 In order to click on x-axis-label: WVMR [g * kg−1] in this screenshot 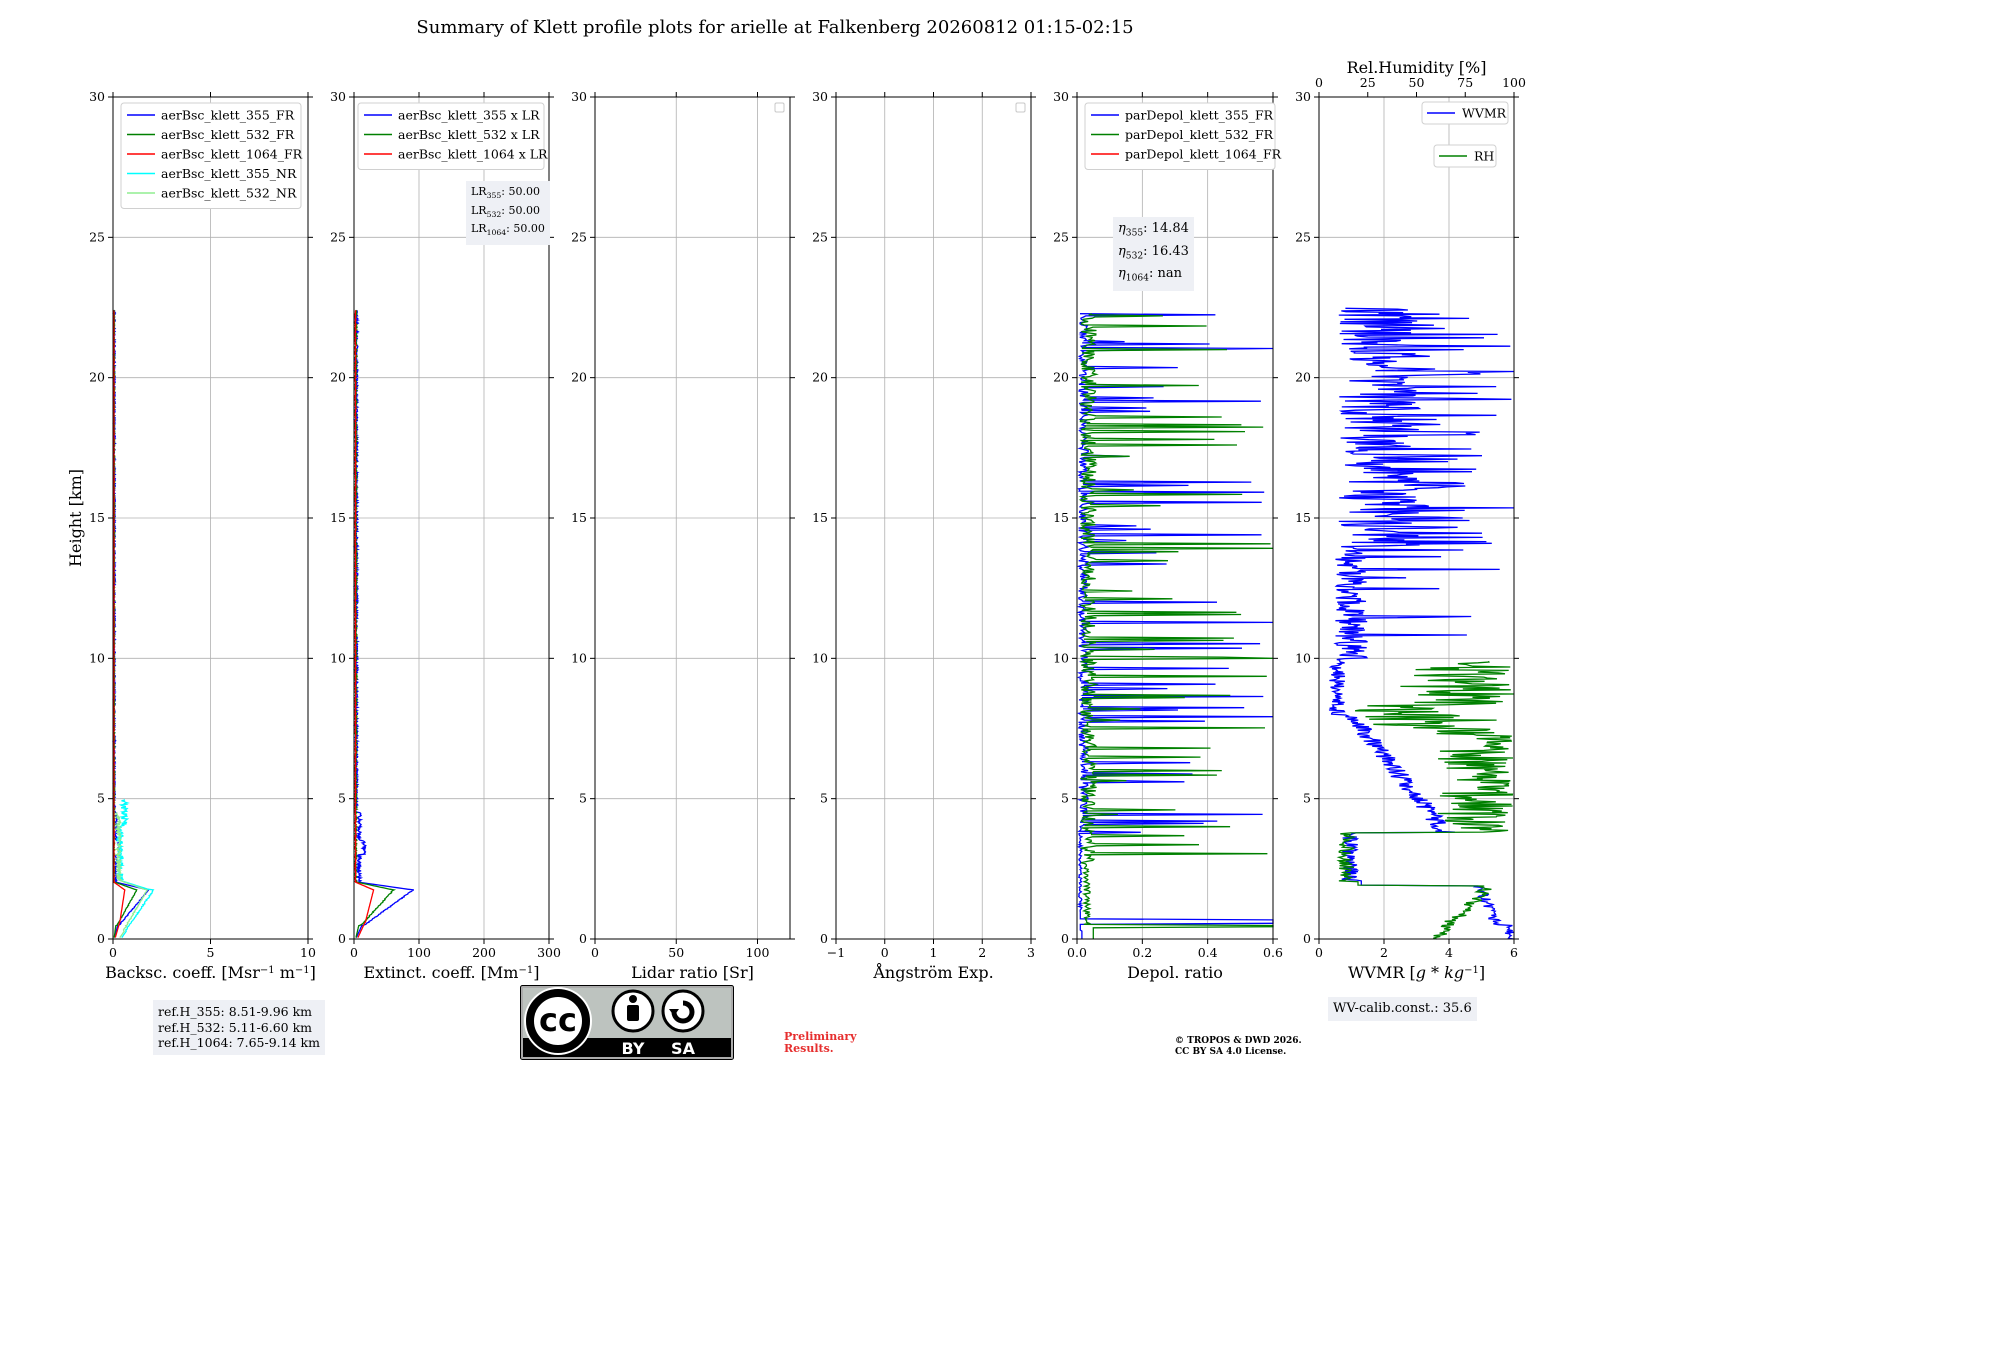, I will do `click(1416, 972)`.